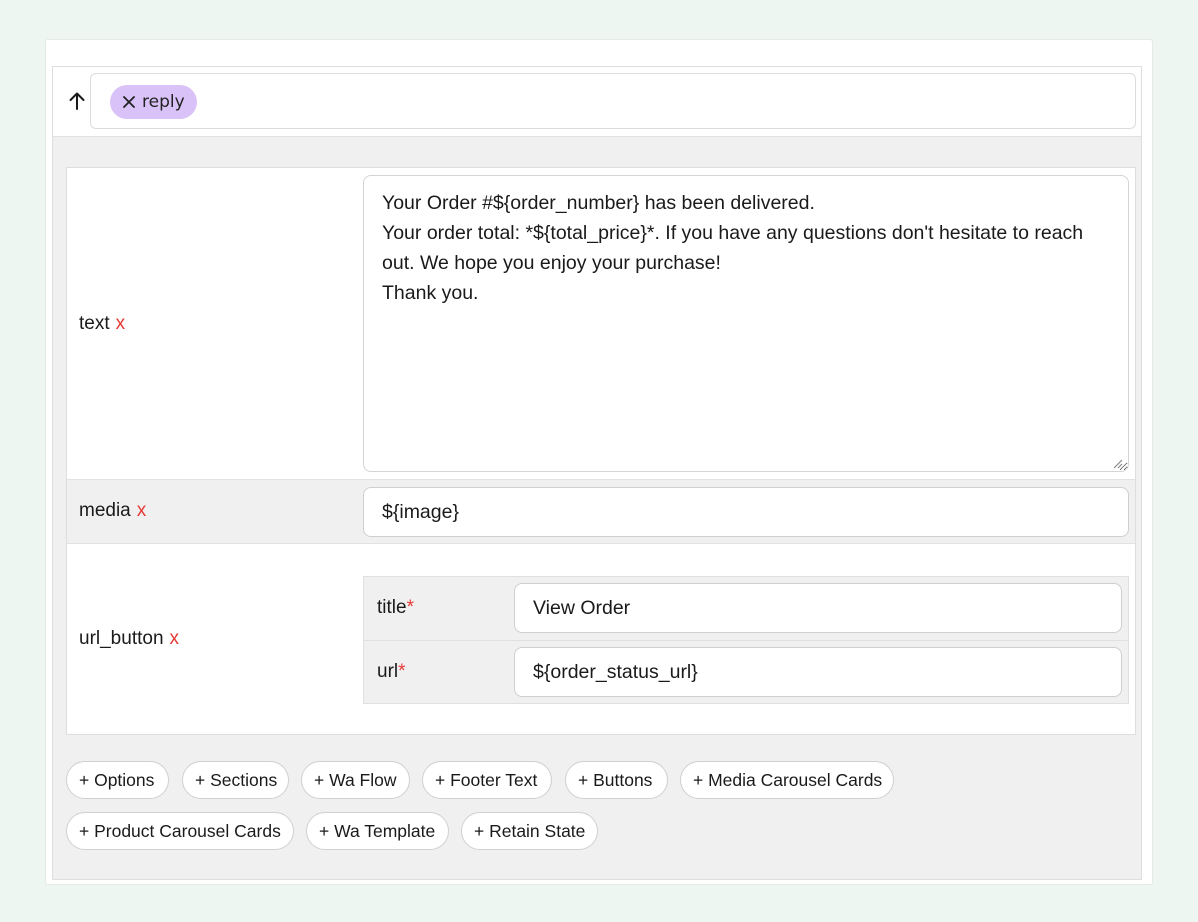  Describe the element at coordinates (105, 510) in the screenshot. I see `field-label-media-name: media` at that location.